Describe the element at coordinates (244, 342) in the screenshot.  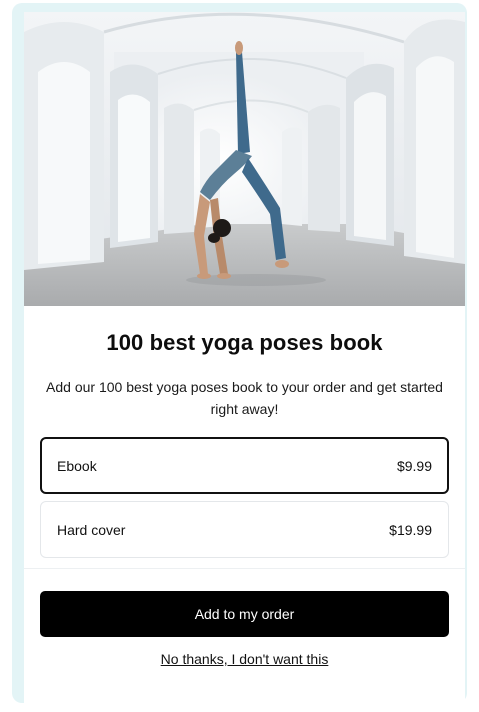
I see `offer-title: 100 best yoga poses book` at that location.